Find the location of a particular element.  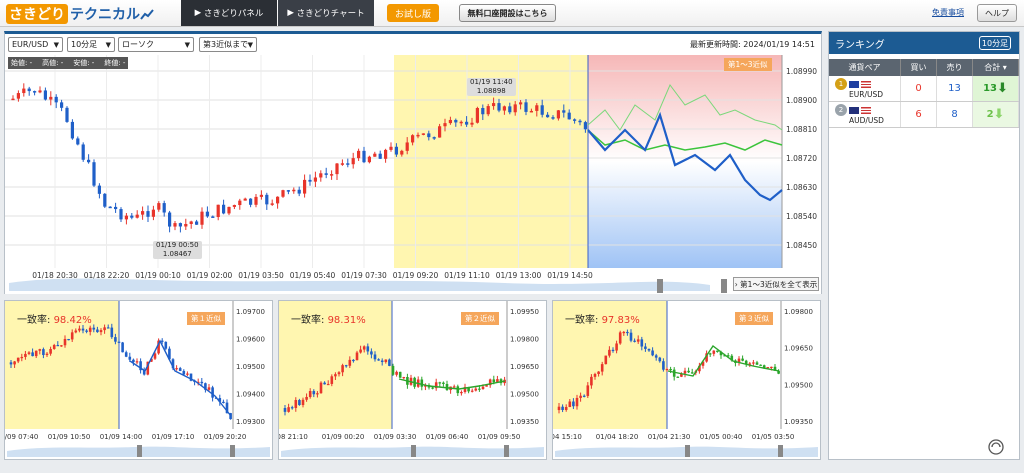

silver-medal-icon: 2 is located at coordinates (841, 110).